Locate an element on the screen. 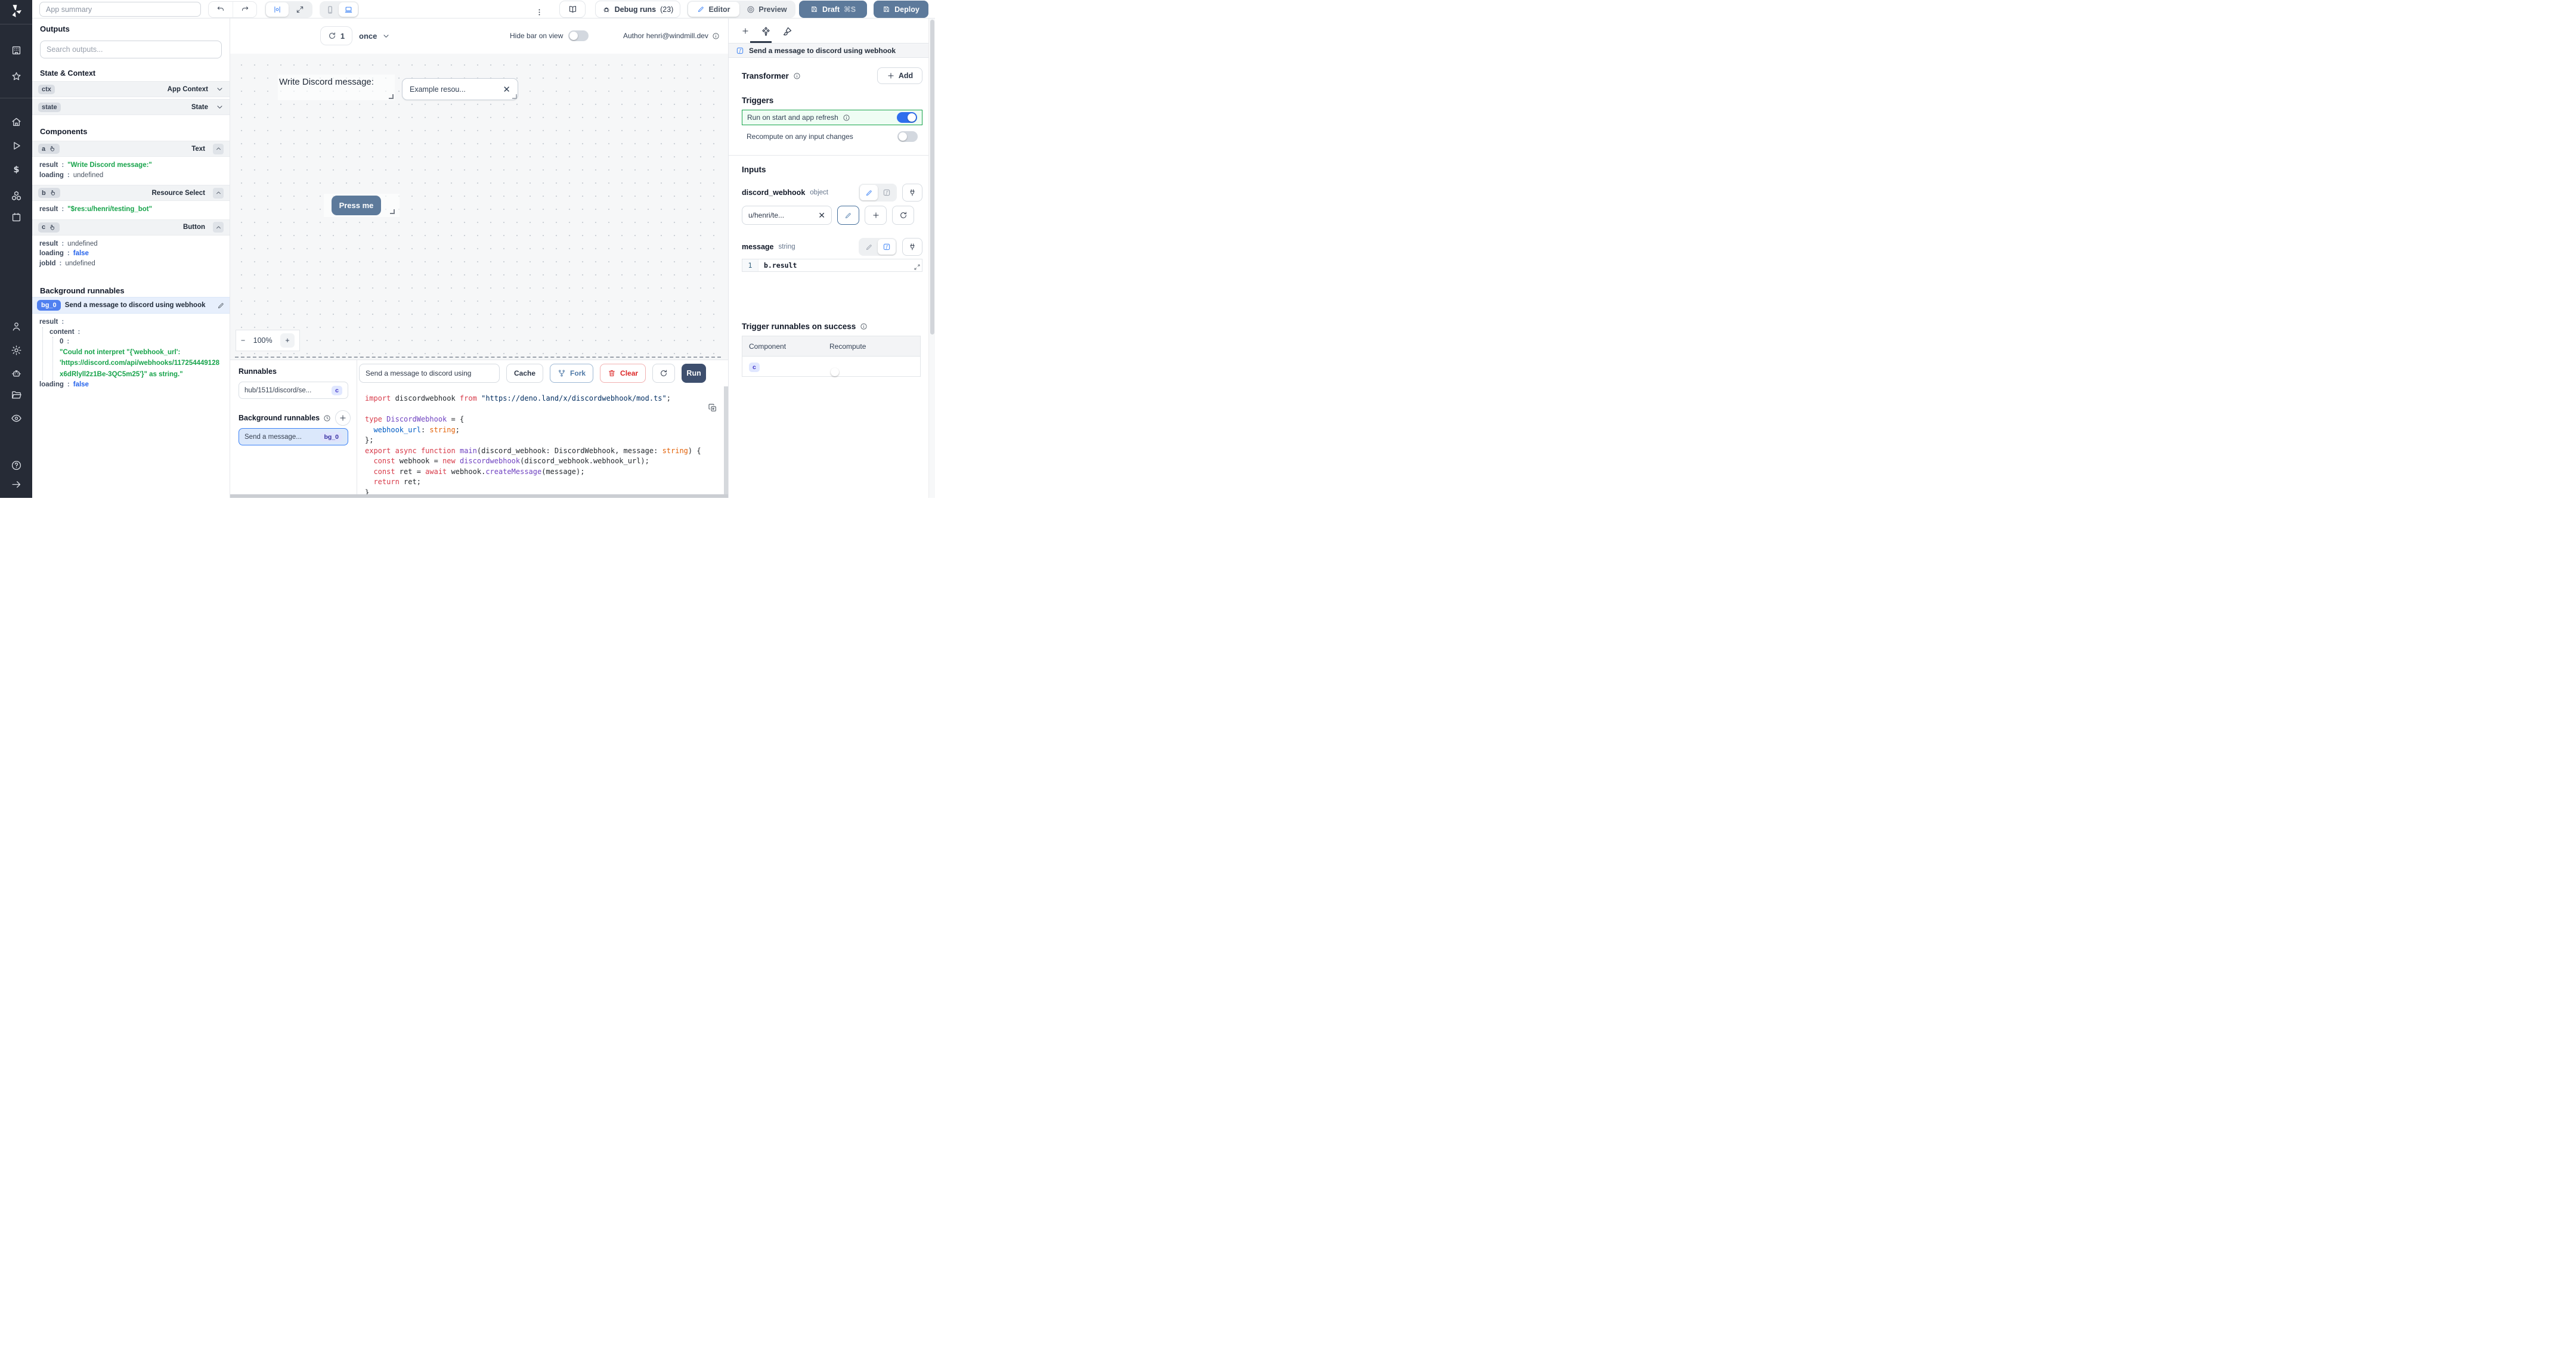 The image size is (2576, 1372). zoom-in-button: + is located at coordinates (287, 340).